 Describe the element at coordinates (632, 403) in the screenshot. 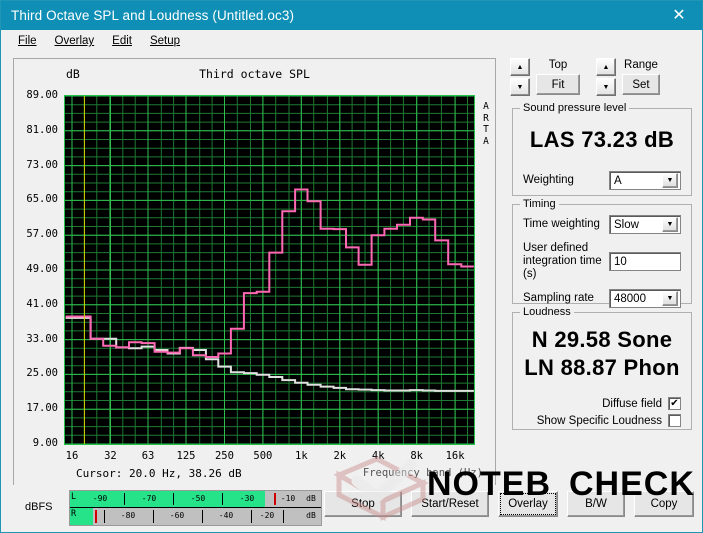

I see `diffuse-field-label: Diffuse field` at that location.